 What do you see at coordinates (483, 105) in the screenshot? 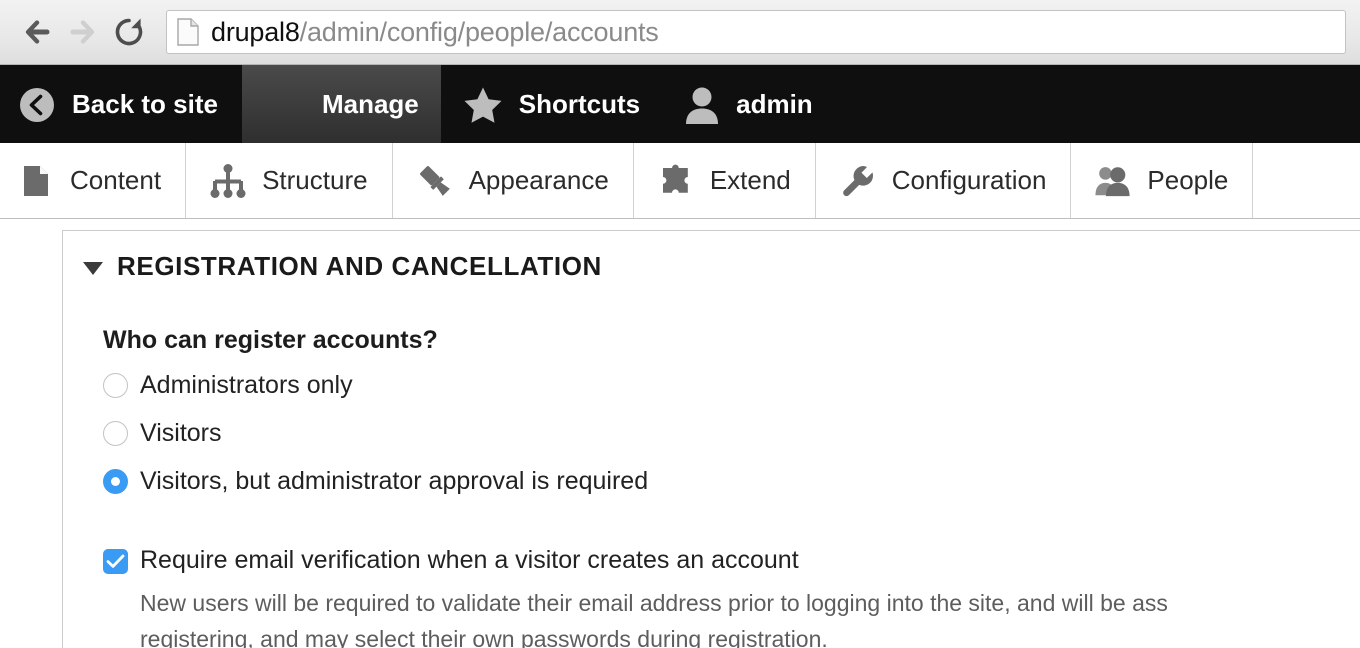
I see `star-icon` at bounding box center [483, 105].